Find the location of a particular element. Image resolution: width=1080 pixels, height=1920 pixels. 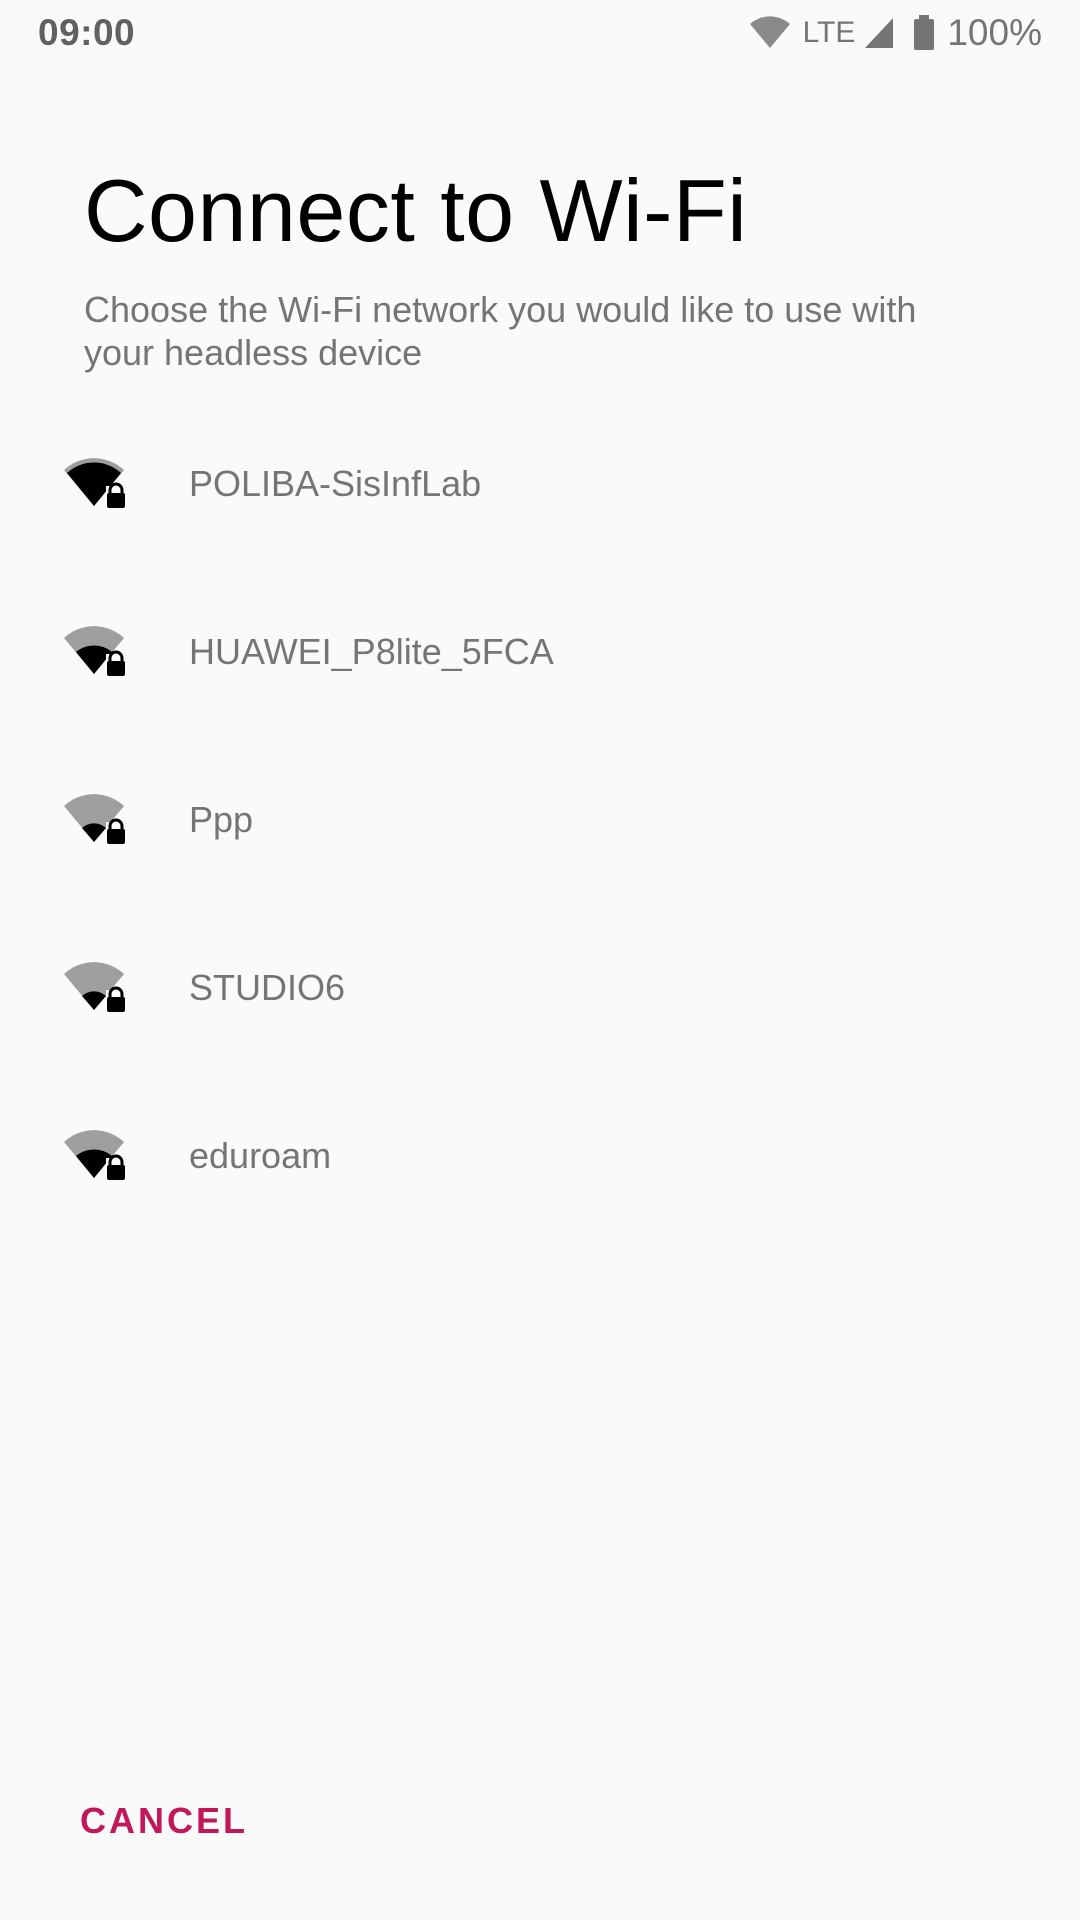

page-title: Connect to Wi-Fi is located at coordinates (416, 210).